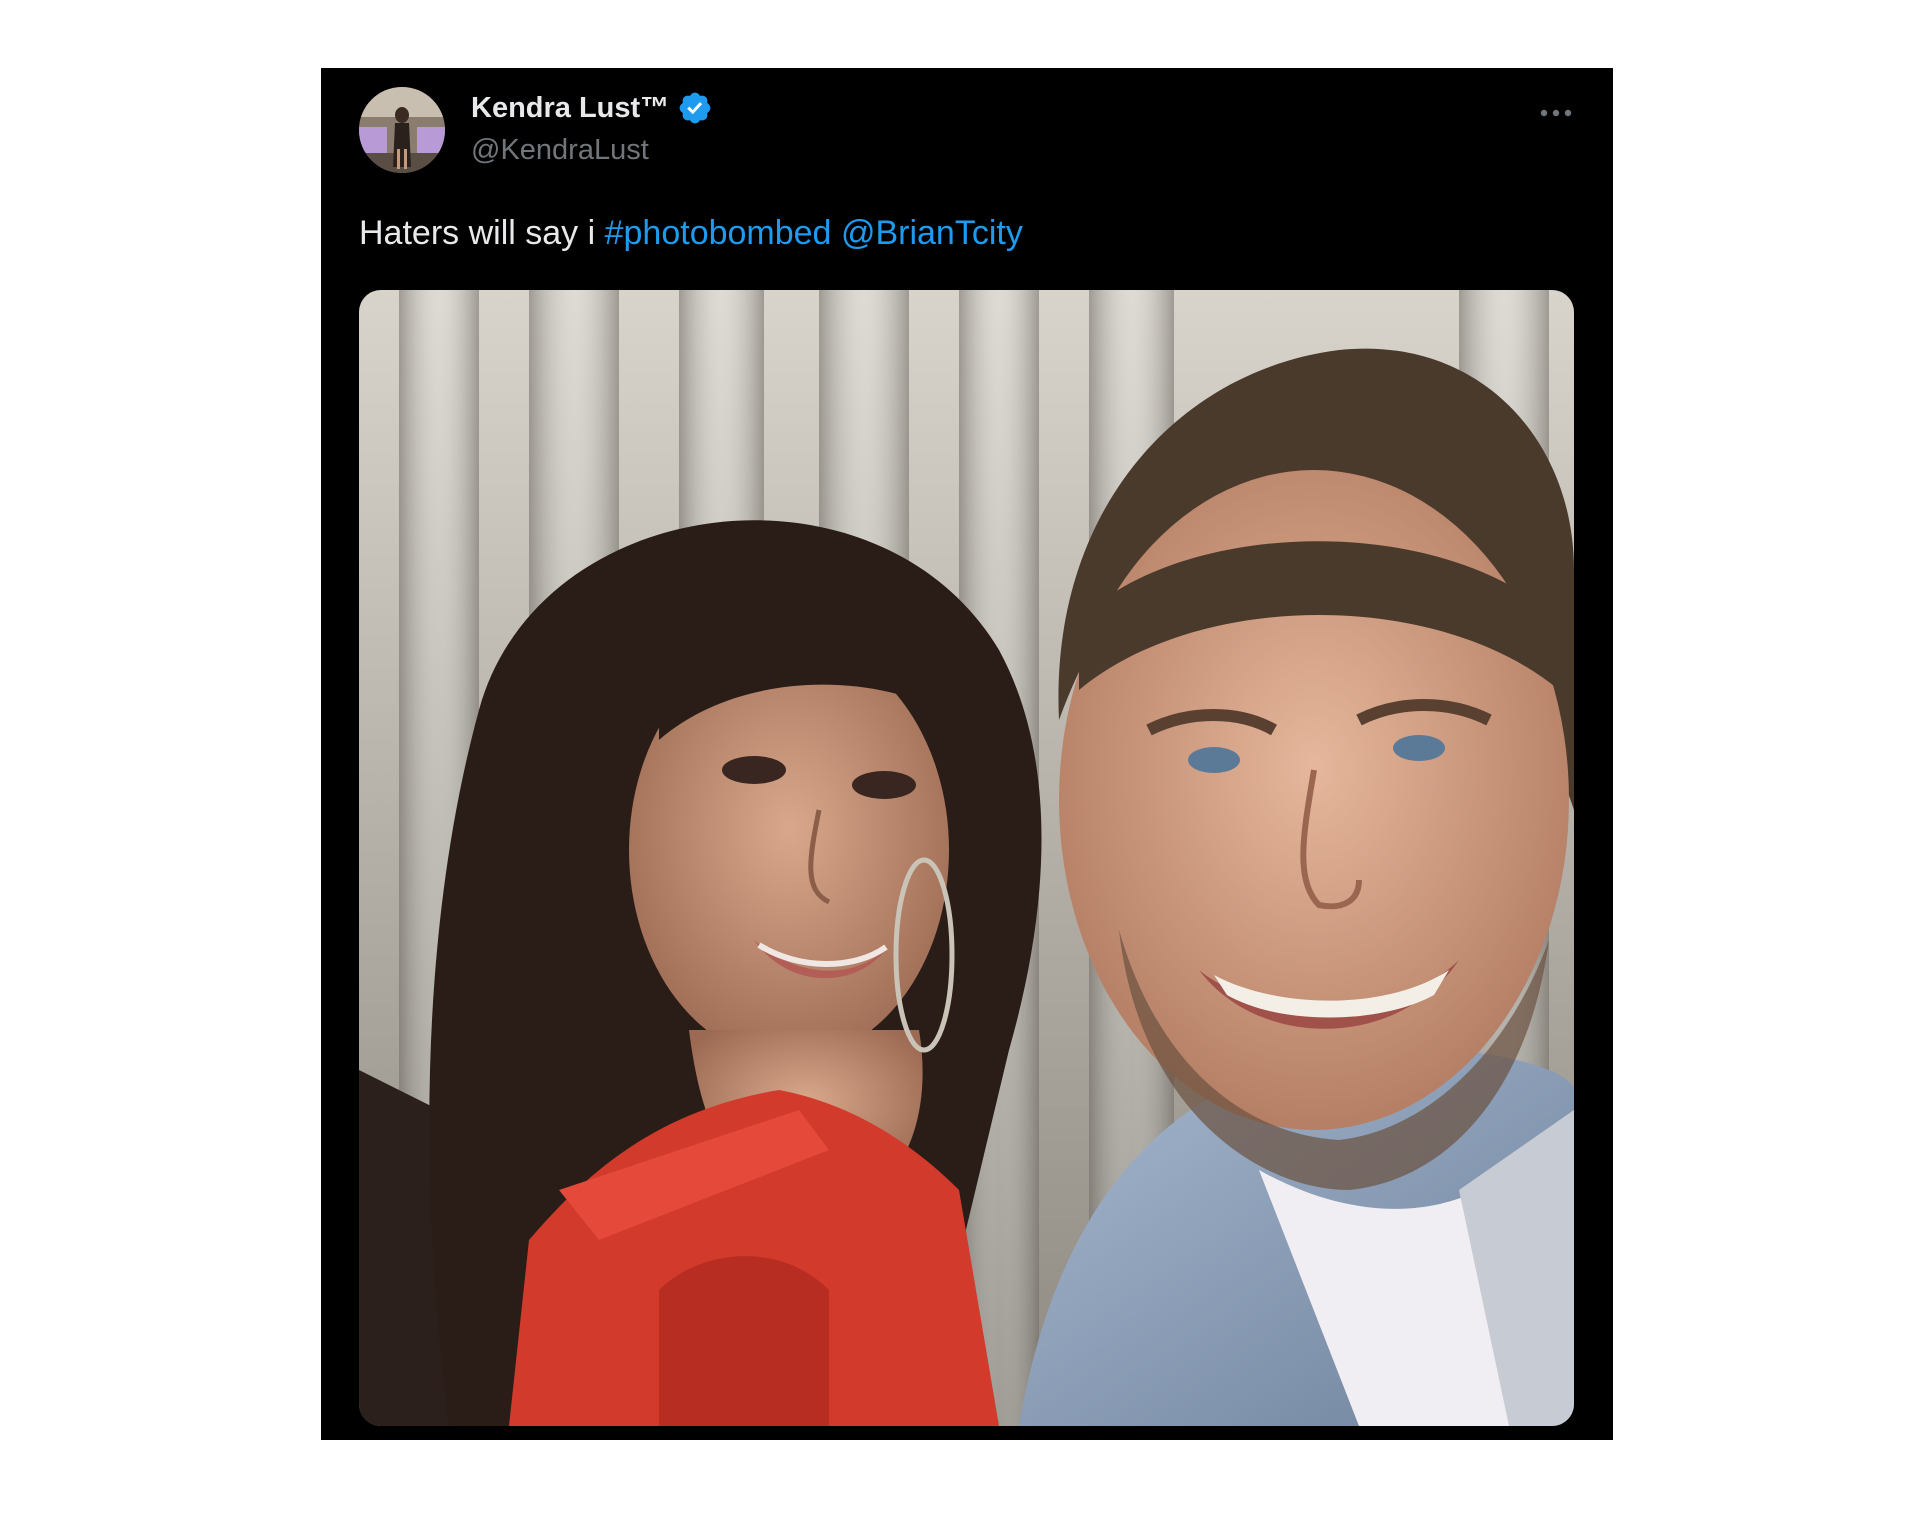 This screenshot has width=1920, height=1536. I want to click on author-handle: @KendraLust, so click(560, 150).